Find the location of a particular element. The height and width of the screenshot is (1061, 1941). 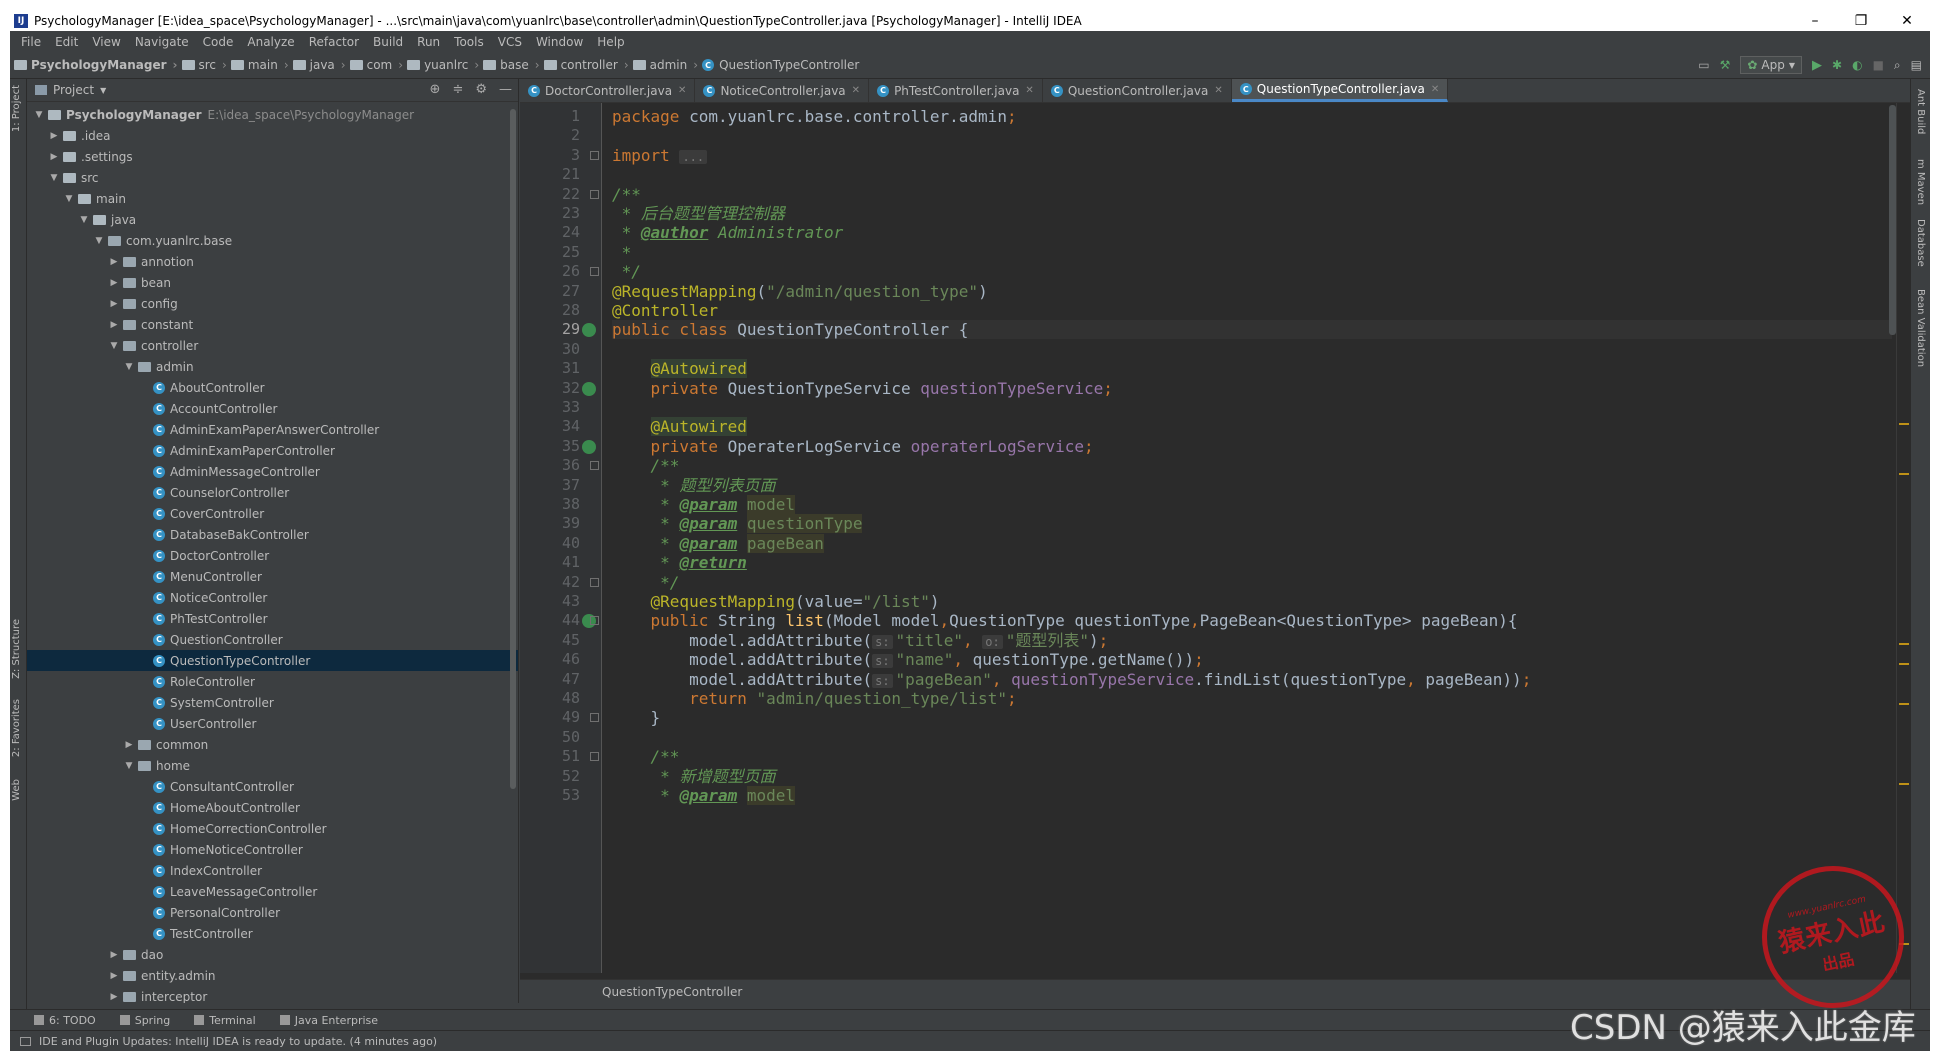

tree-item: ▶ config is located at coordinates (272, 303).